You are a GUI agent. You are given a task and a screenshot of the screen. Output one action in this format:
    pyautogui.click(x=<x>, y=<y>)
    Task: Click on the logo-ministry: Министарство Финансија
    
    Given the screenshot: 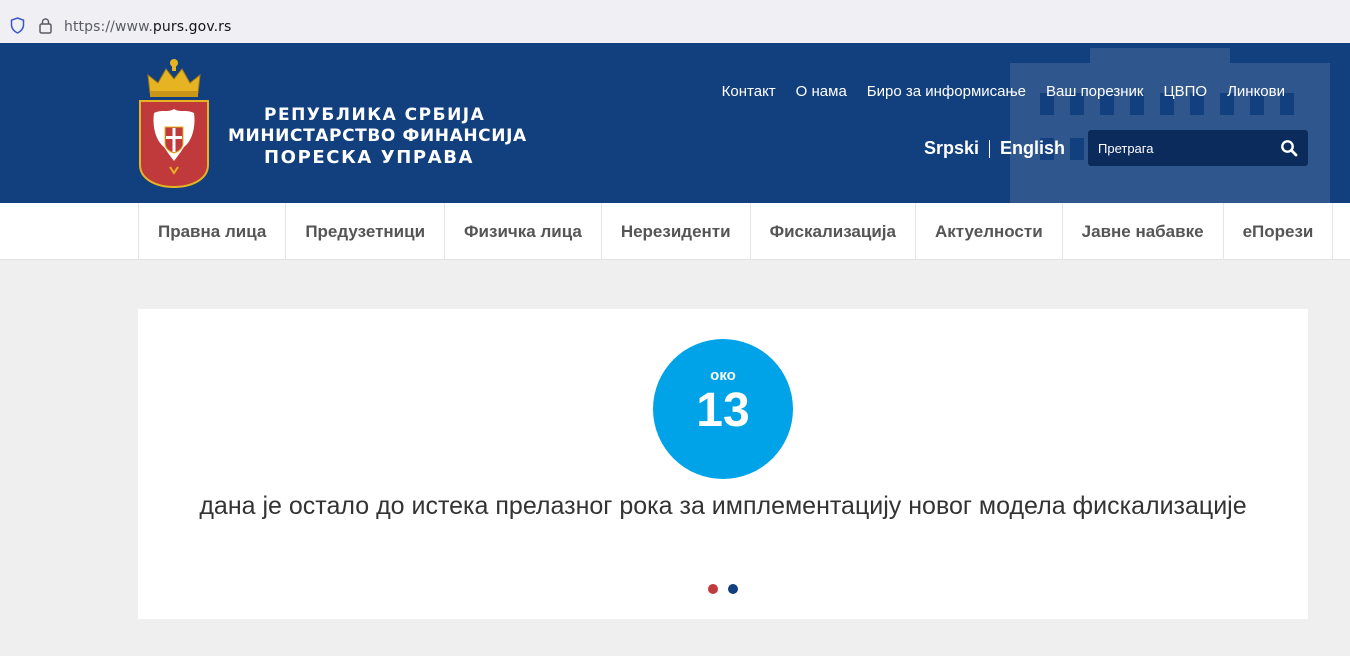 What is the action you would take?
    pyautogui.click(x=377, y=136)
    